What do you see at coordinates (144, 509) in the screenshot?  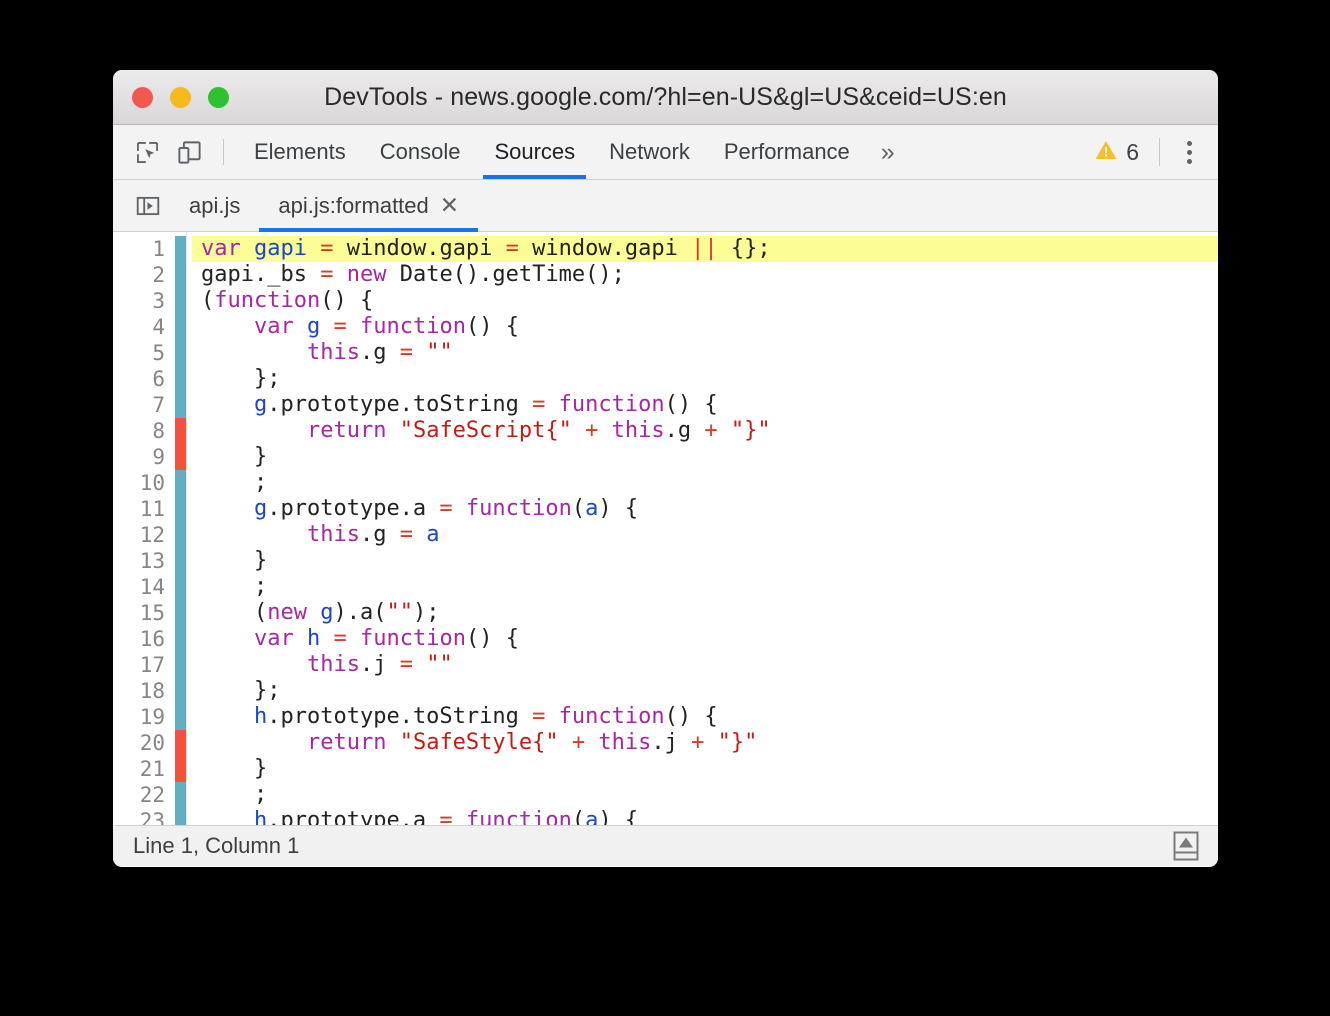 I see `line-number: 11` at bounding box center [144, 509].